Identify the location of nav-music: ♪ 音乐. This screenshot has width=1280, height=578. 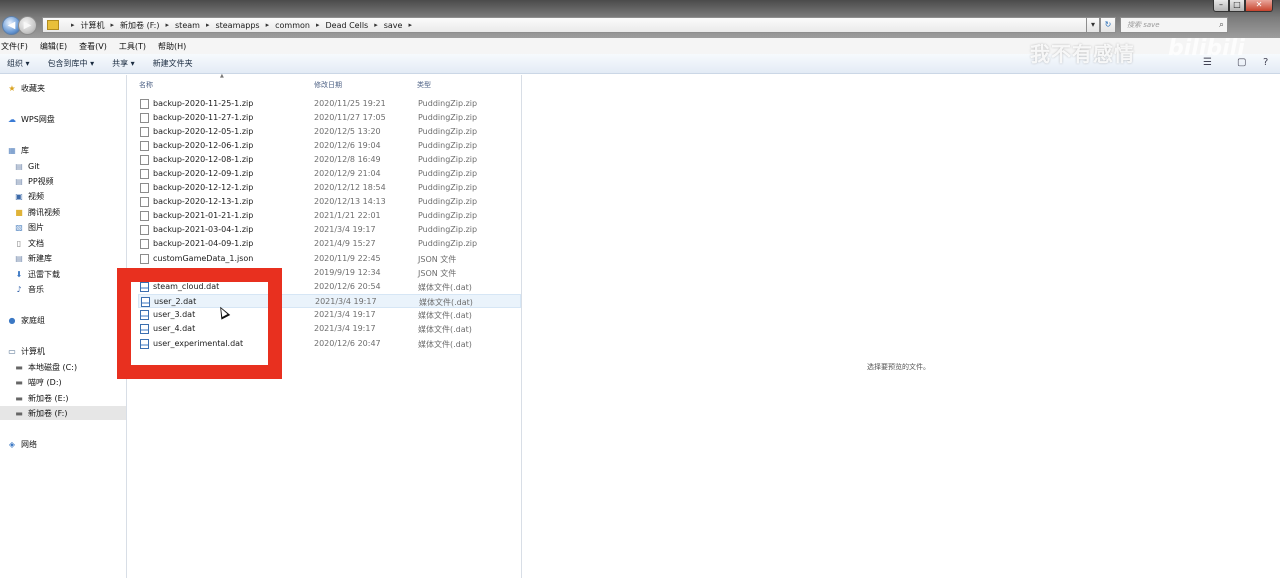
(29, 289).